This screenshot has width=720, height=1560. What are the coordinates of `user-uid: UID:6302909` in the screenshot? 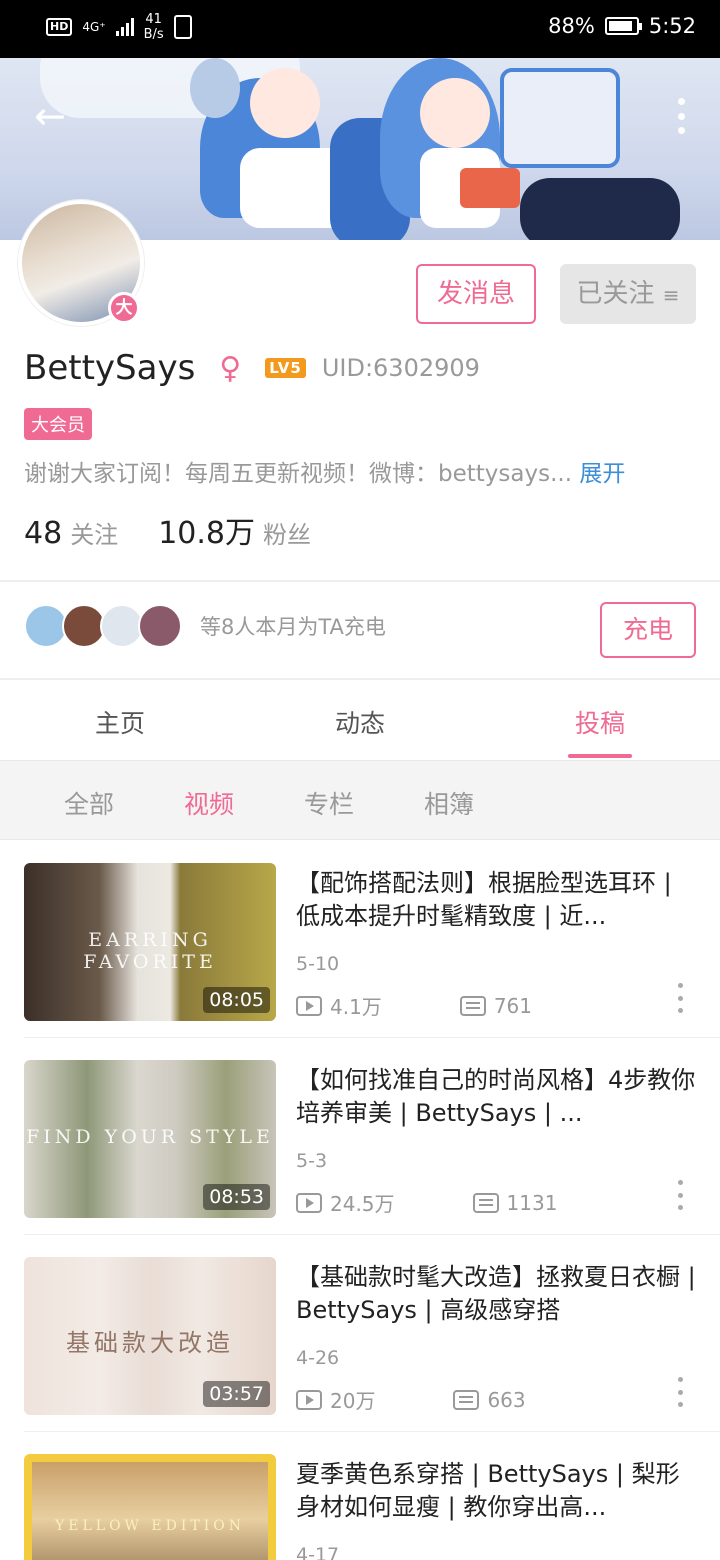 It's located at (400, 368).